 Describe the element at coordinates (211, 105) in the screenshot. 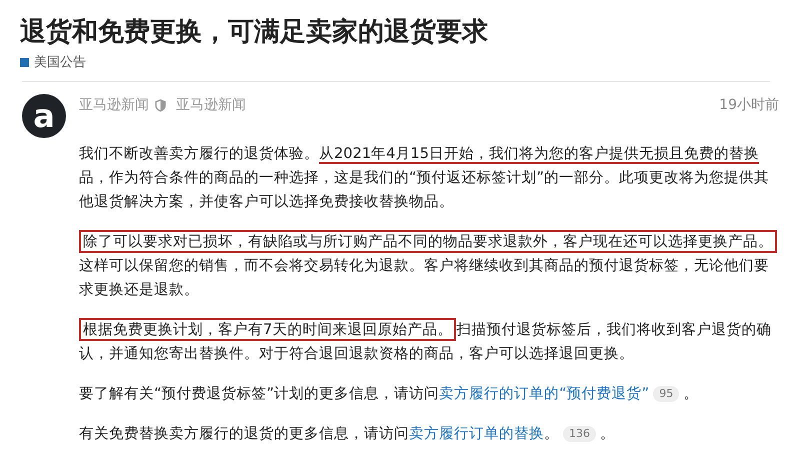

I see `author-title: 亚马逊新闻` at that location.